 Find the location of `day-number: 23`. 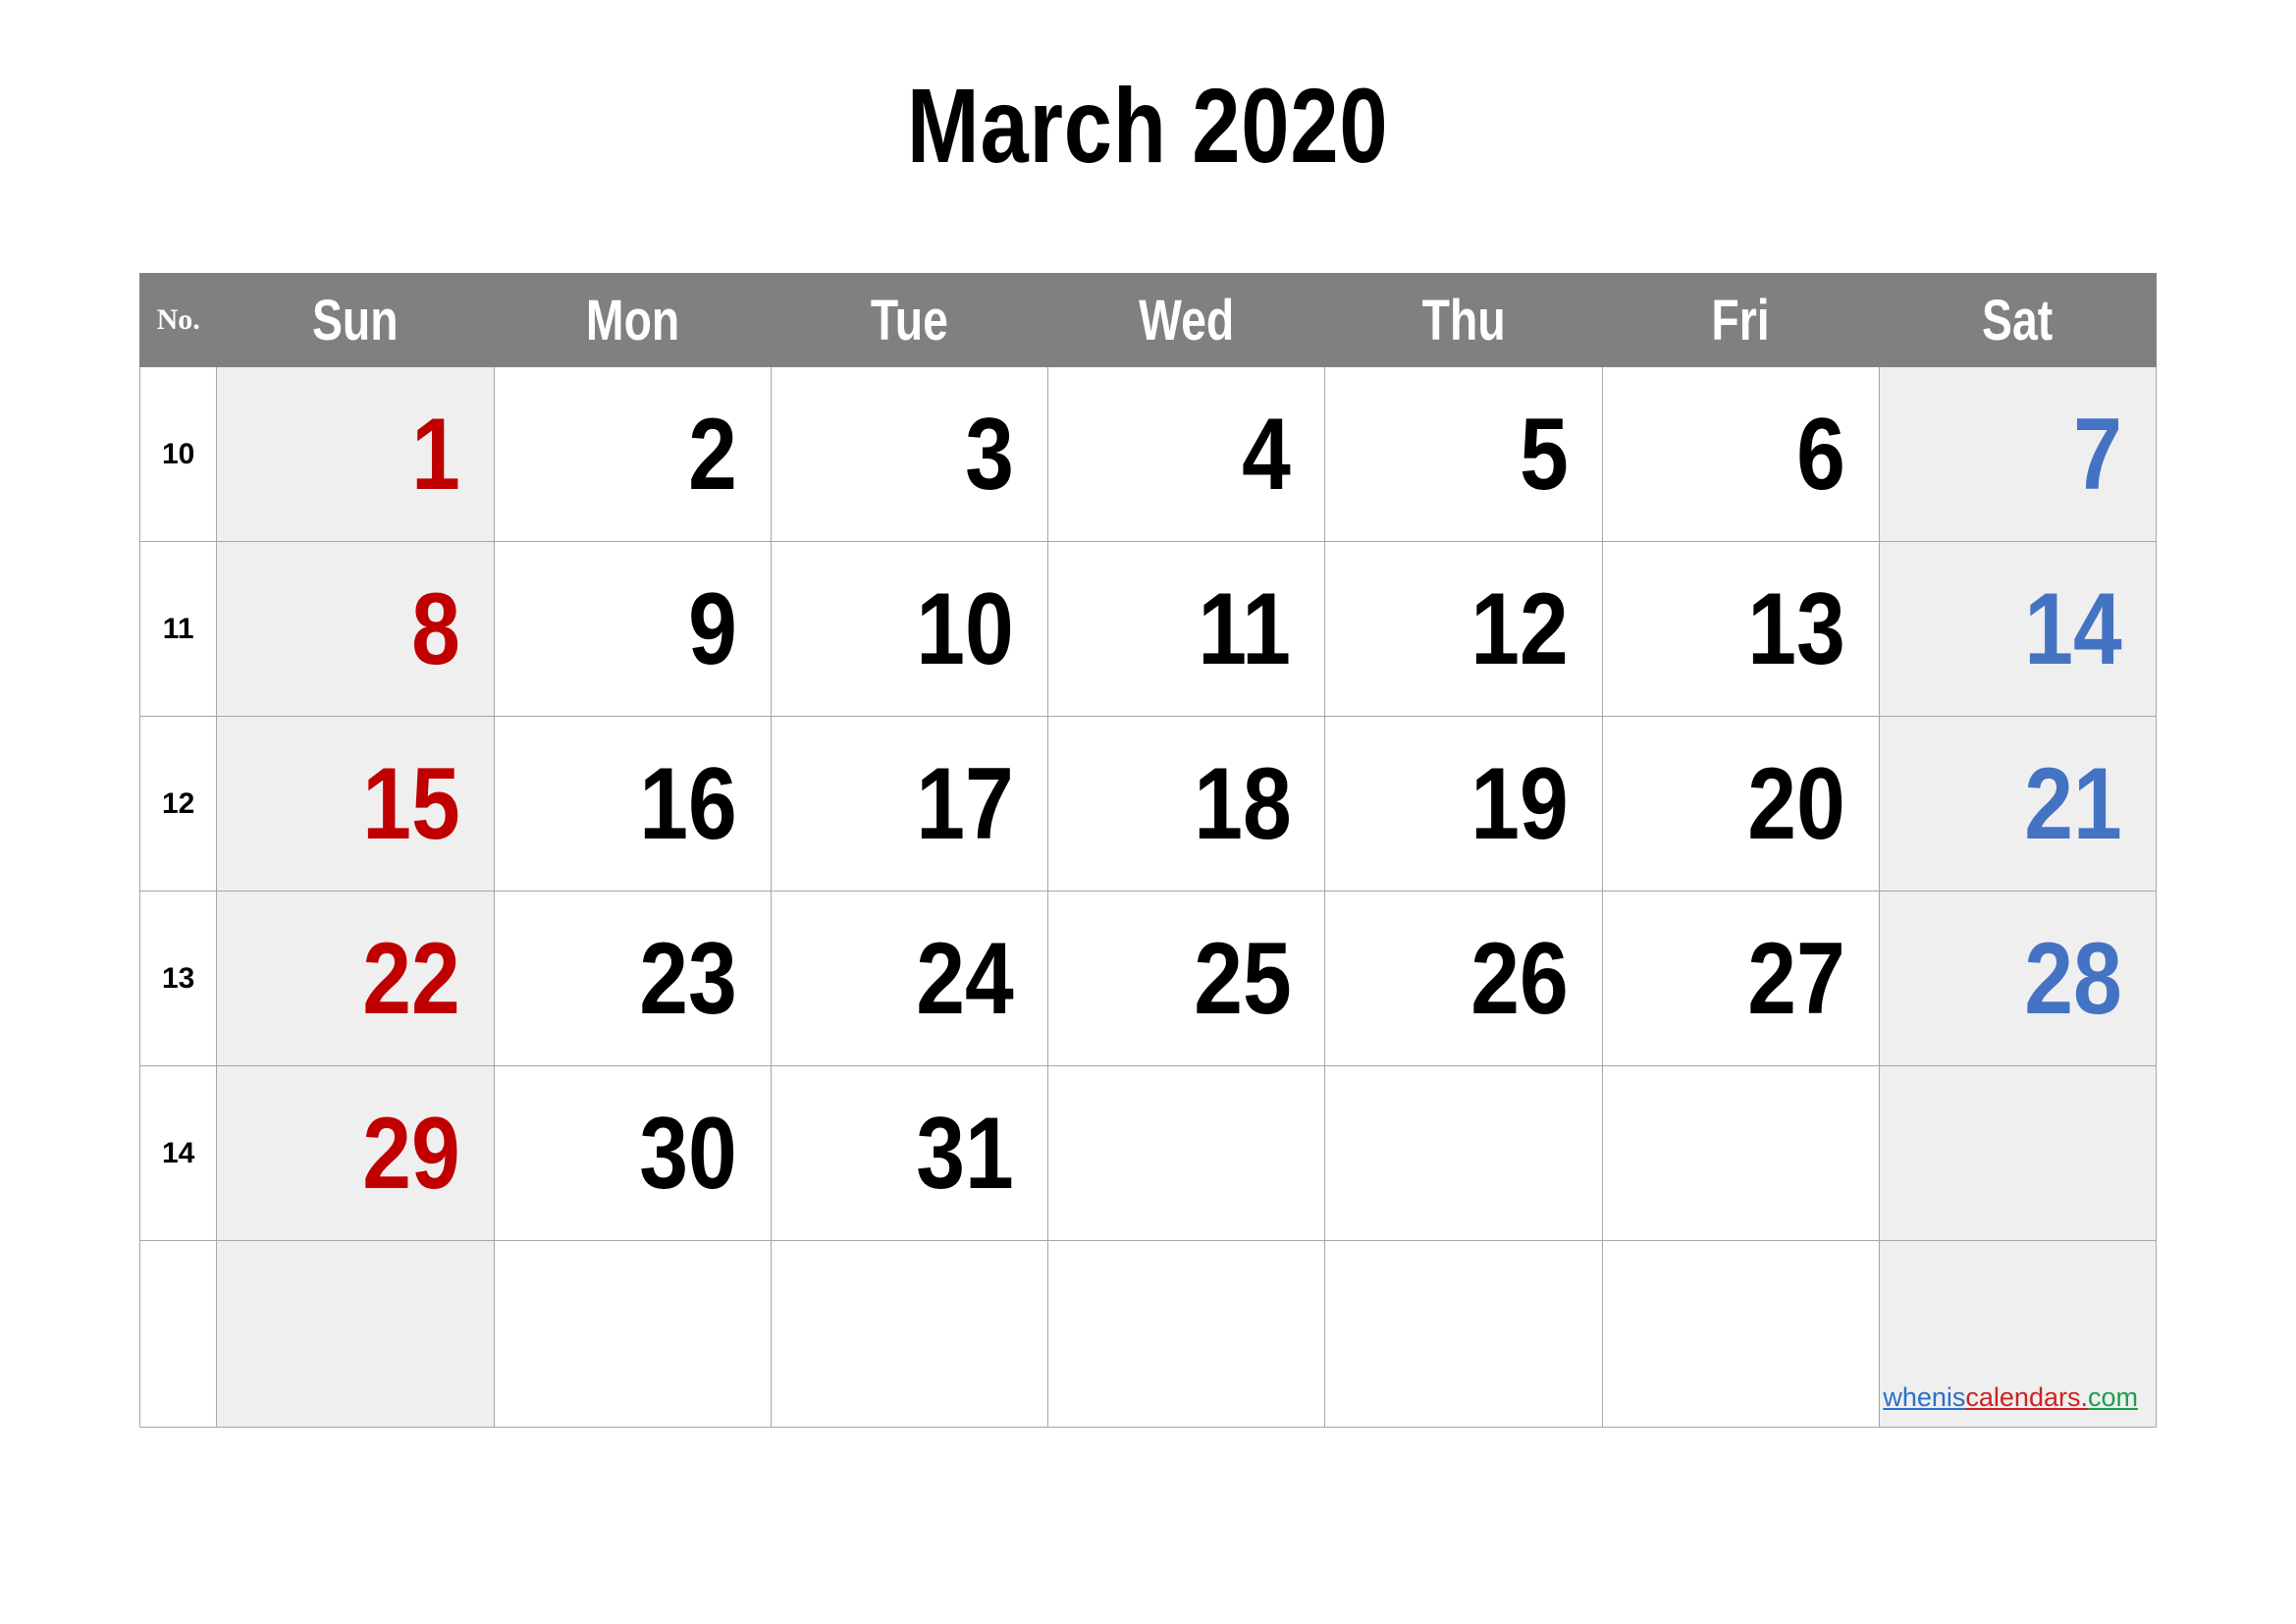

day-number: 23 is located at coordinates (688, 978).